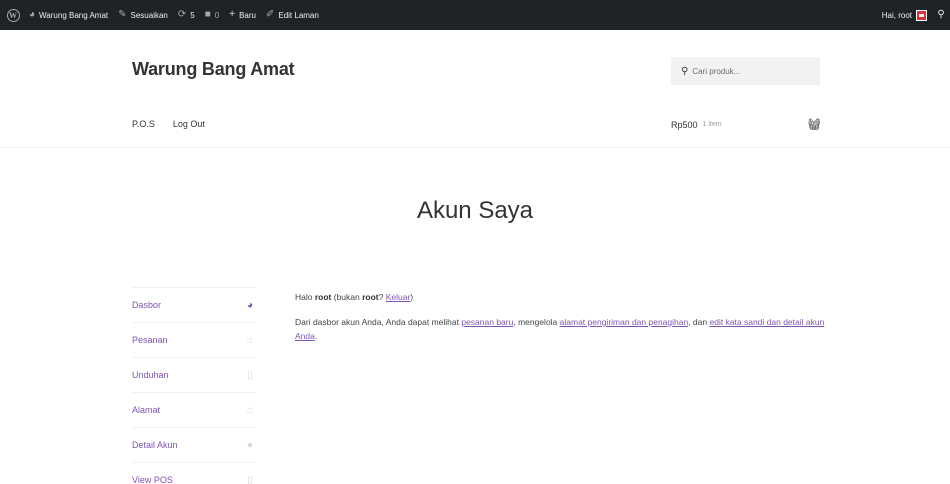  What do you see at coordinates (250, 445) in the screenshot?
I see `user-icon: ●` at bounding box center [250, 445].